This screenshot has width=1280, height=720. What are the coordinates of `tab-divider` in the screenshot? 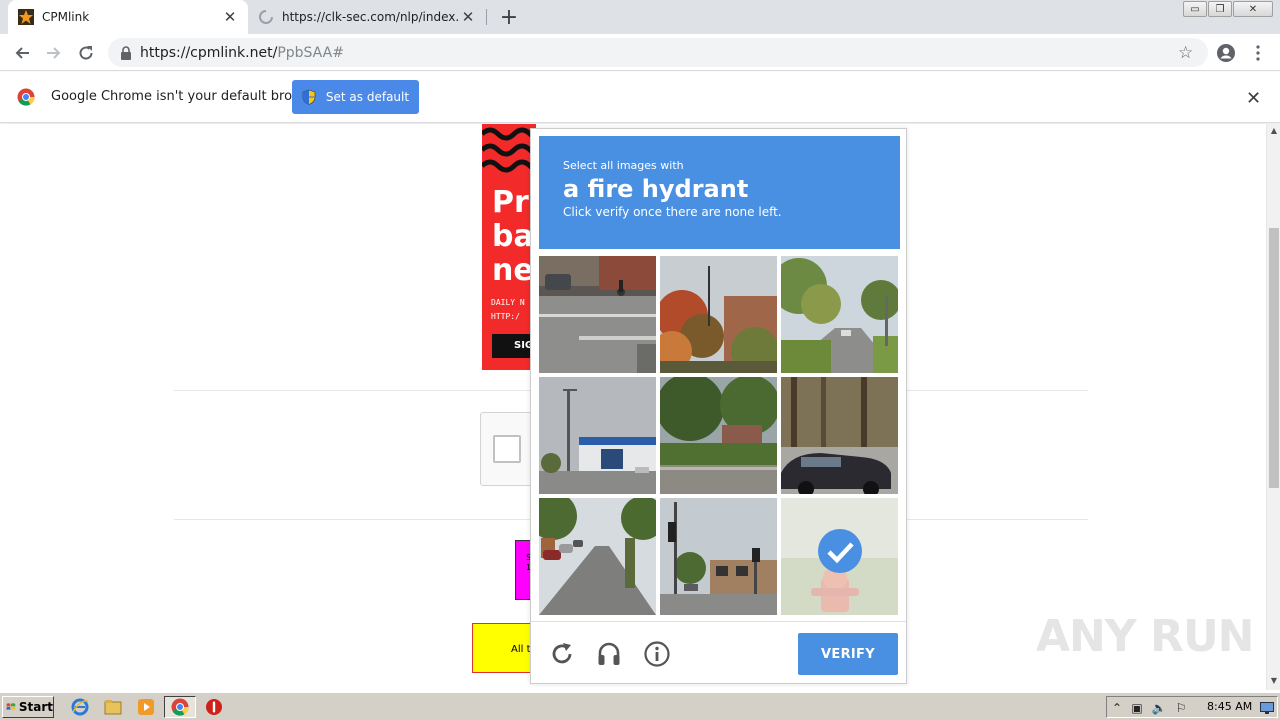 It's located at (486, 17).